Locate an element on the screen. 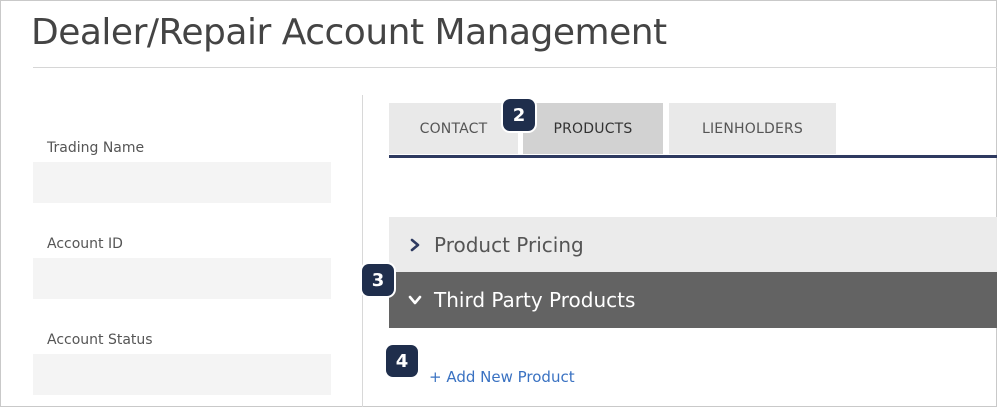 This screenshot has height=407, width=997. callout-badge-2: 2 is located at coordinates (519, 115).